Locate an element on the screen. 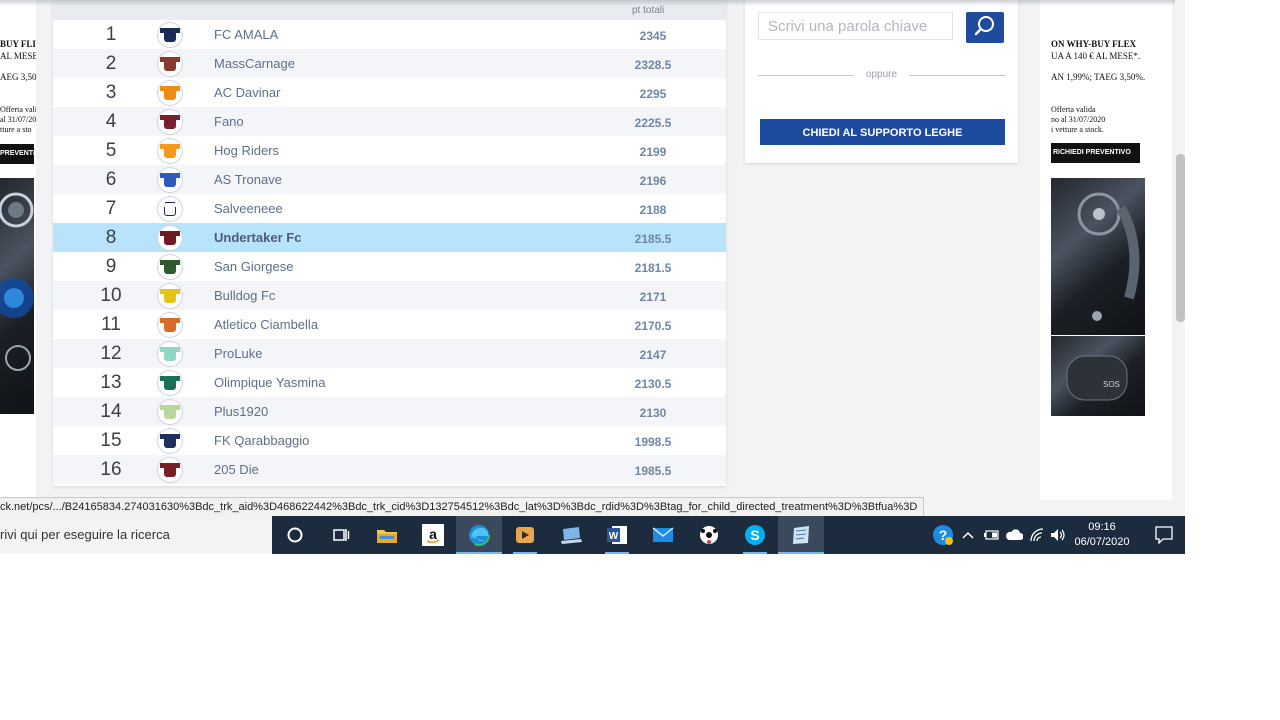  team-name-link: AC Davinar is located at coordinates (247, 92).